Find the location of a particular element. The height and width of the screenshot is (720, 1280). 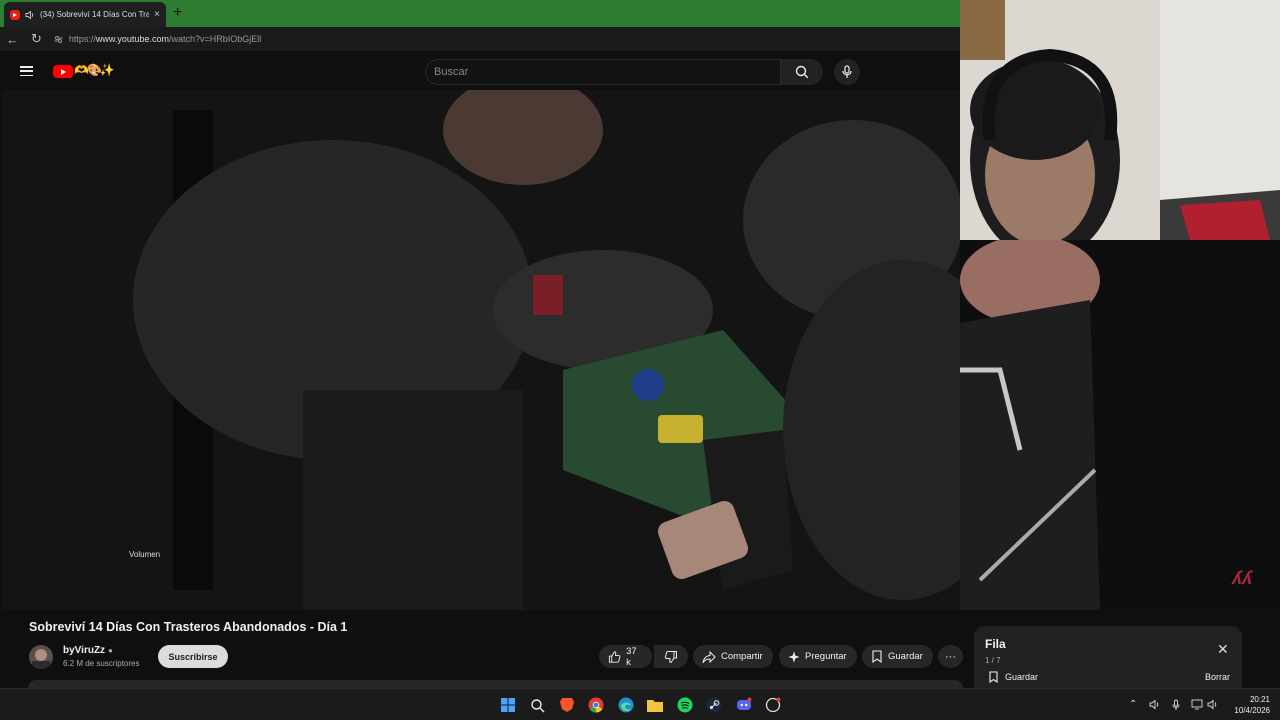

share-button: Compartir is located at coordinates (733, 656).